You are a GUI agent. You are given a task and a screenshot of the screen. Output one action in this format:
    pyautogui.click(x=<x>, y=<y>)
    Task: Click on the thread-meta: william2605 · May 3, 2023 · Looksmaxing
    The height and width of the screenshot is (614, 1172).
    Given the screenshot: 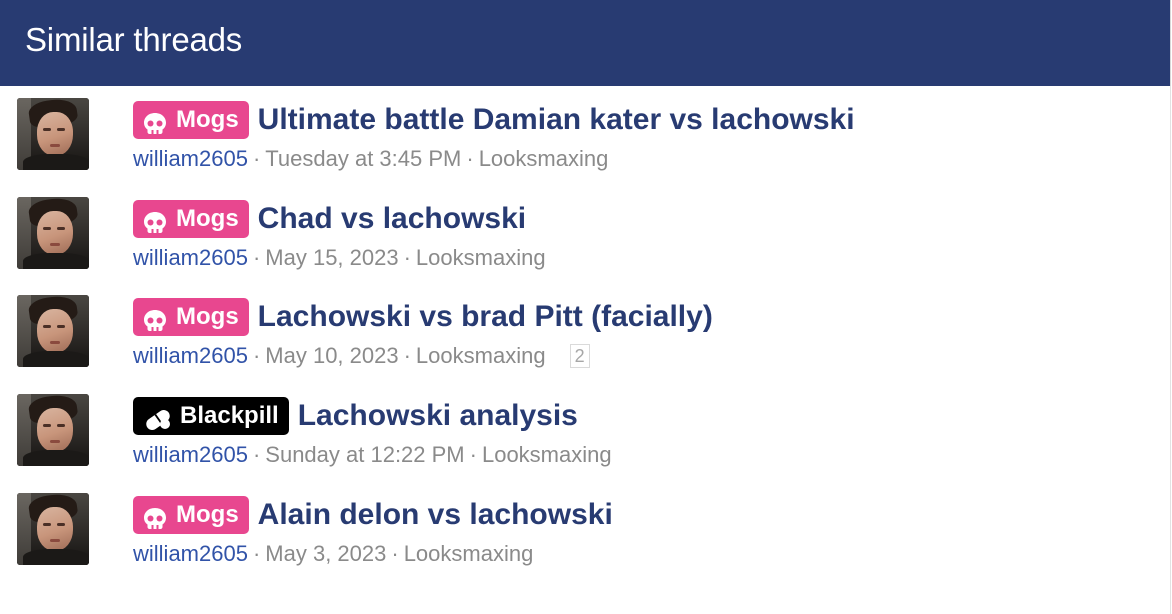 What is the action you would take?
    pyautogui.click(x=333, y=554)
    